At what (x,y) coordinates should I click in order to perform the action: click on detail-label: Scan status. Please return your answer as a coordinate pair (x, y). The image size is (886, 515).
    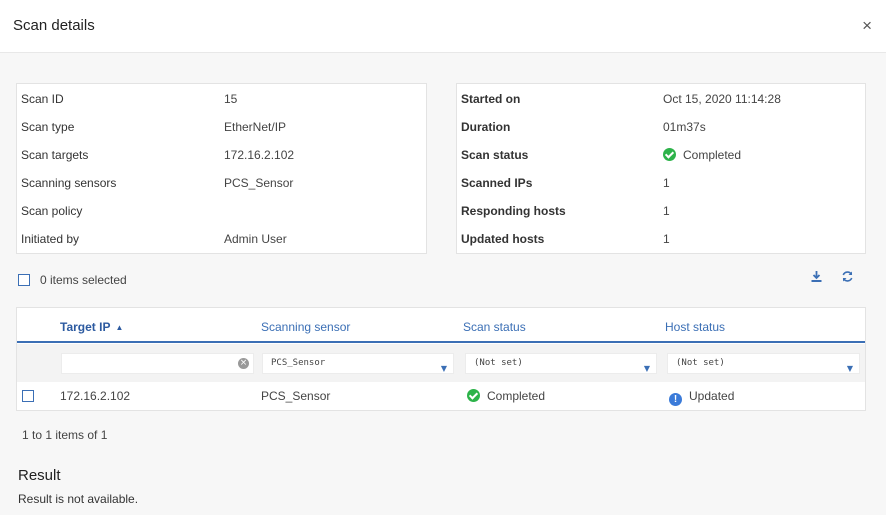
    Looking at the image, I should click on (495, 155).